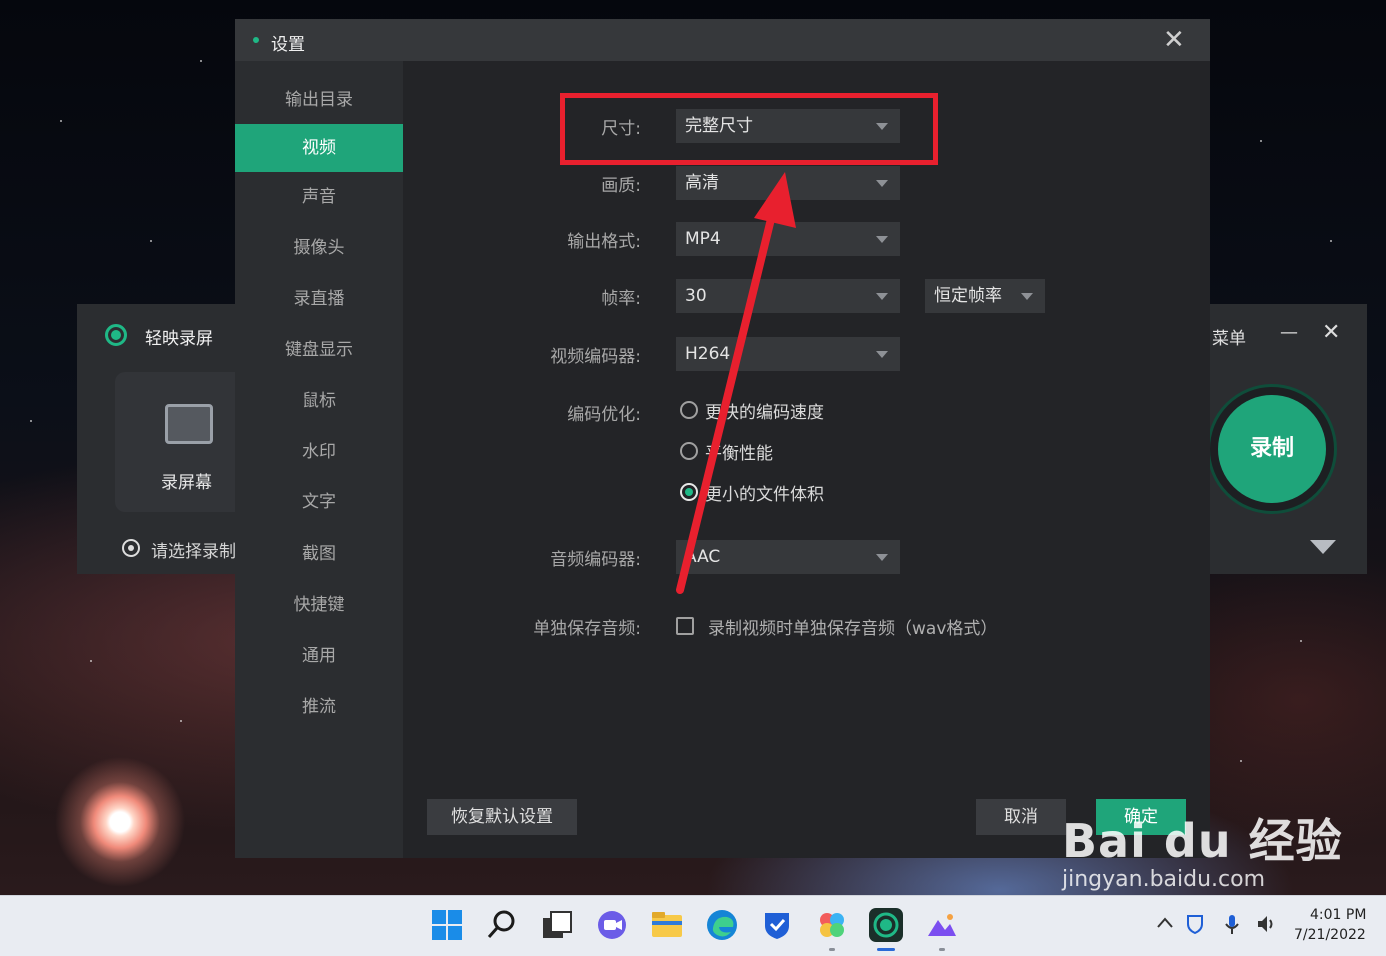 This screenshot has width=1386, height=956. I want to click on watermark-main: Bai du 经验, so click(1202, 841).